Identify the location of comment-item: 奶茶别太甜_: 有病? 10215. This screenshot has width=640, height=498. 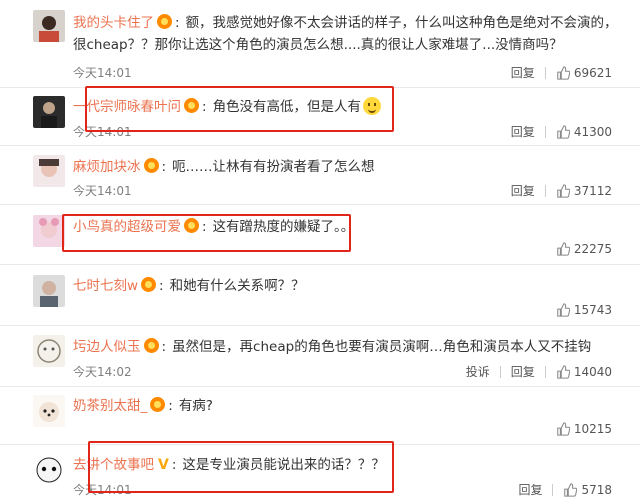
(320, 416).